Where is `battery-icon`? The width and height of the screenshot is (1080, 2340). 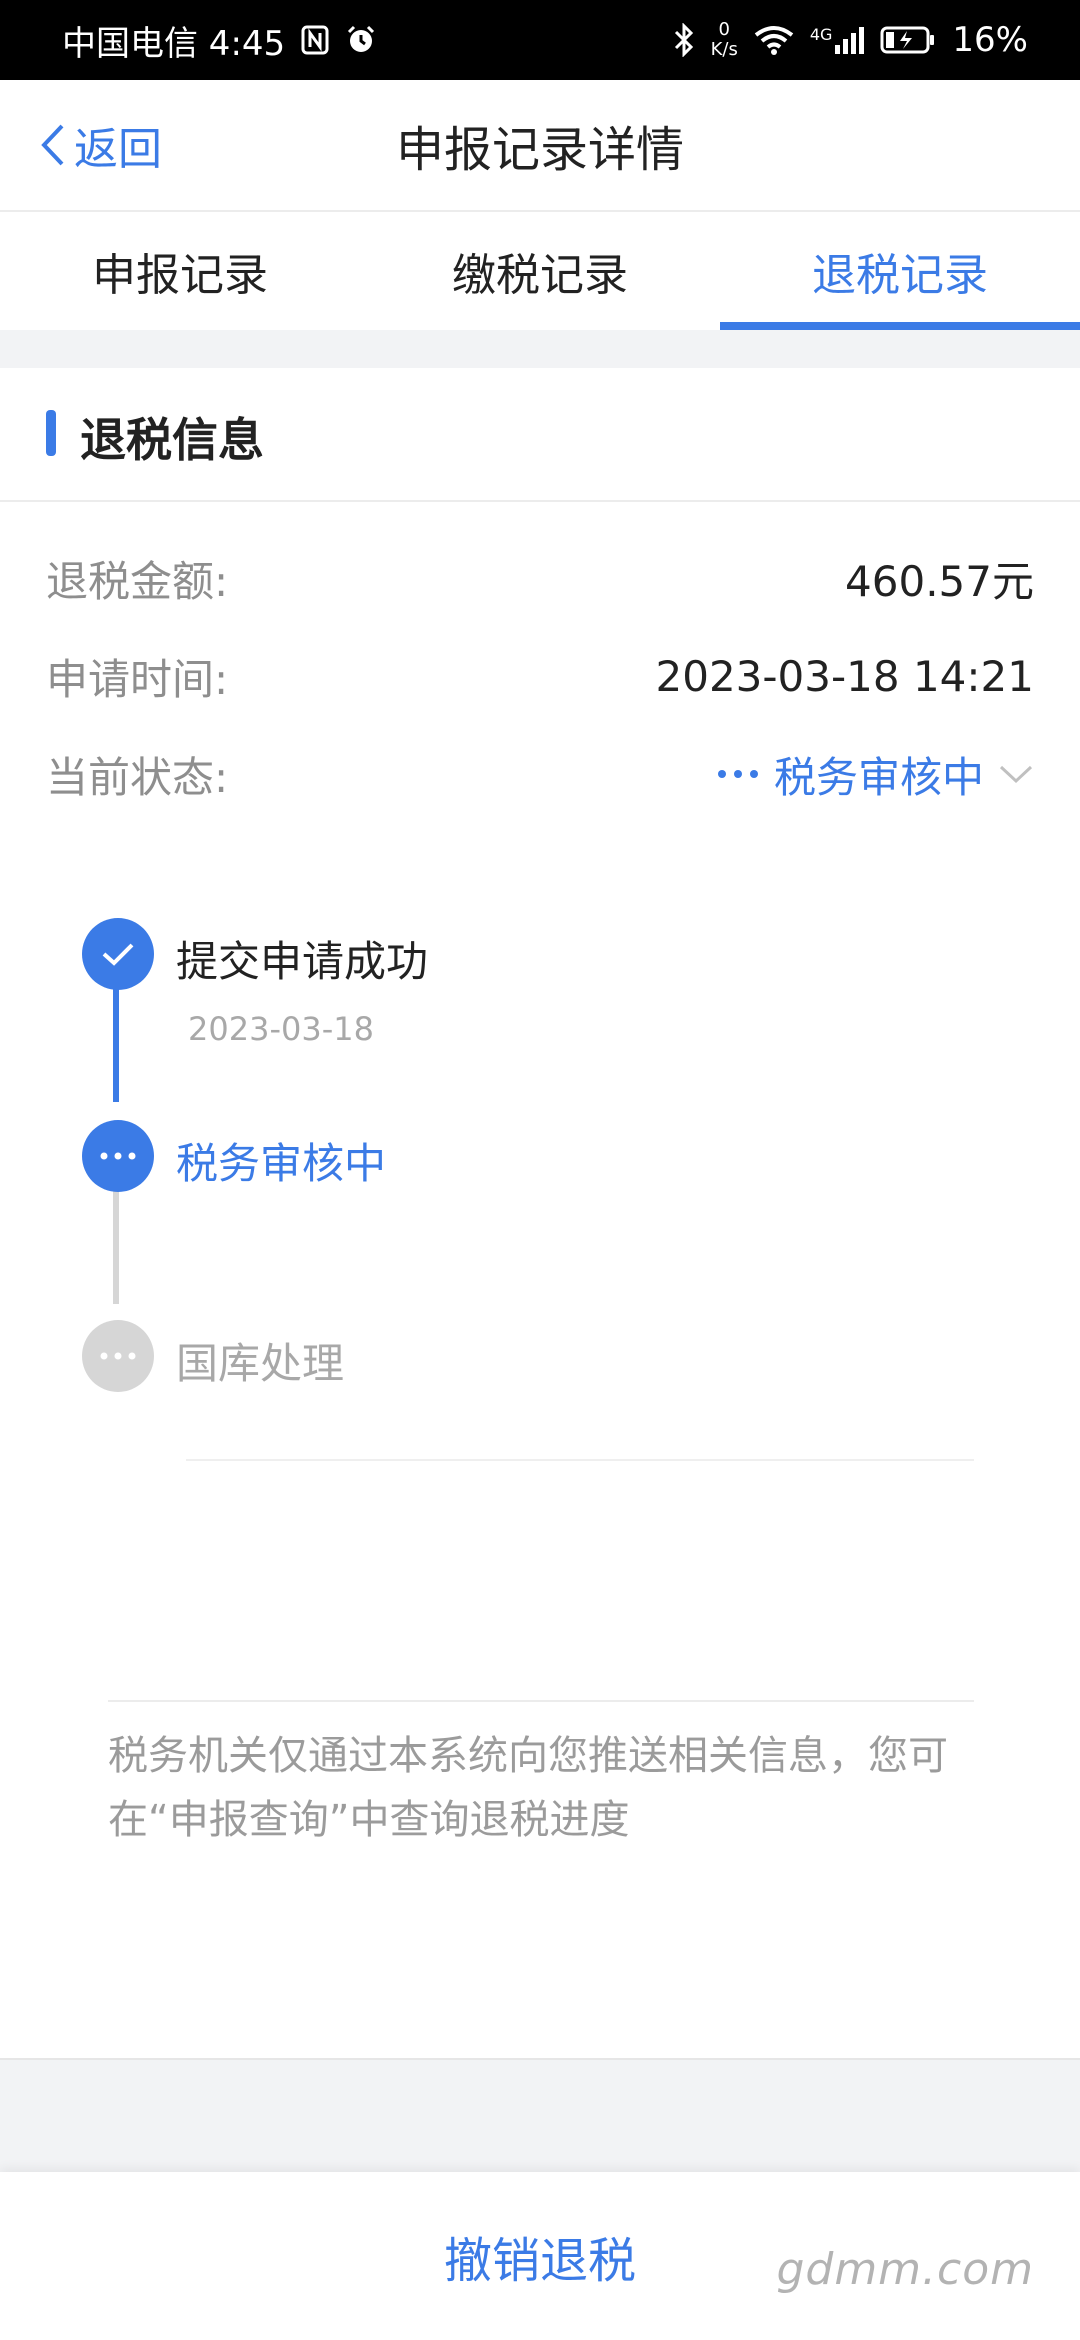 battery-icon is located at coordinates (908, 40).